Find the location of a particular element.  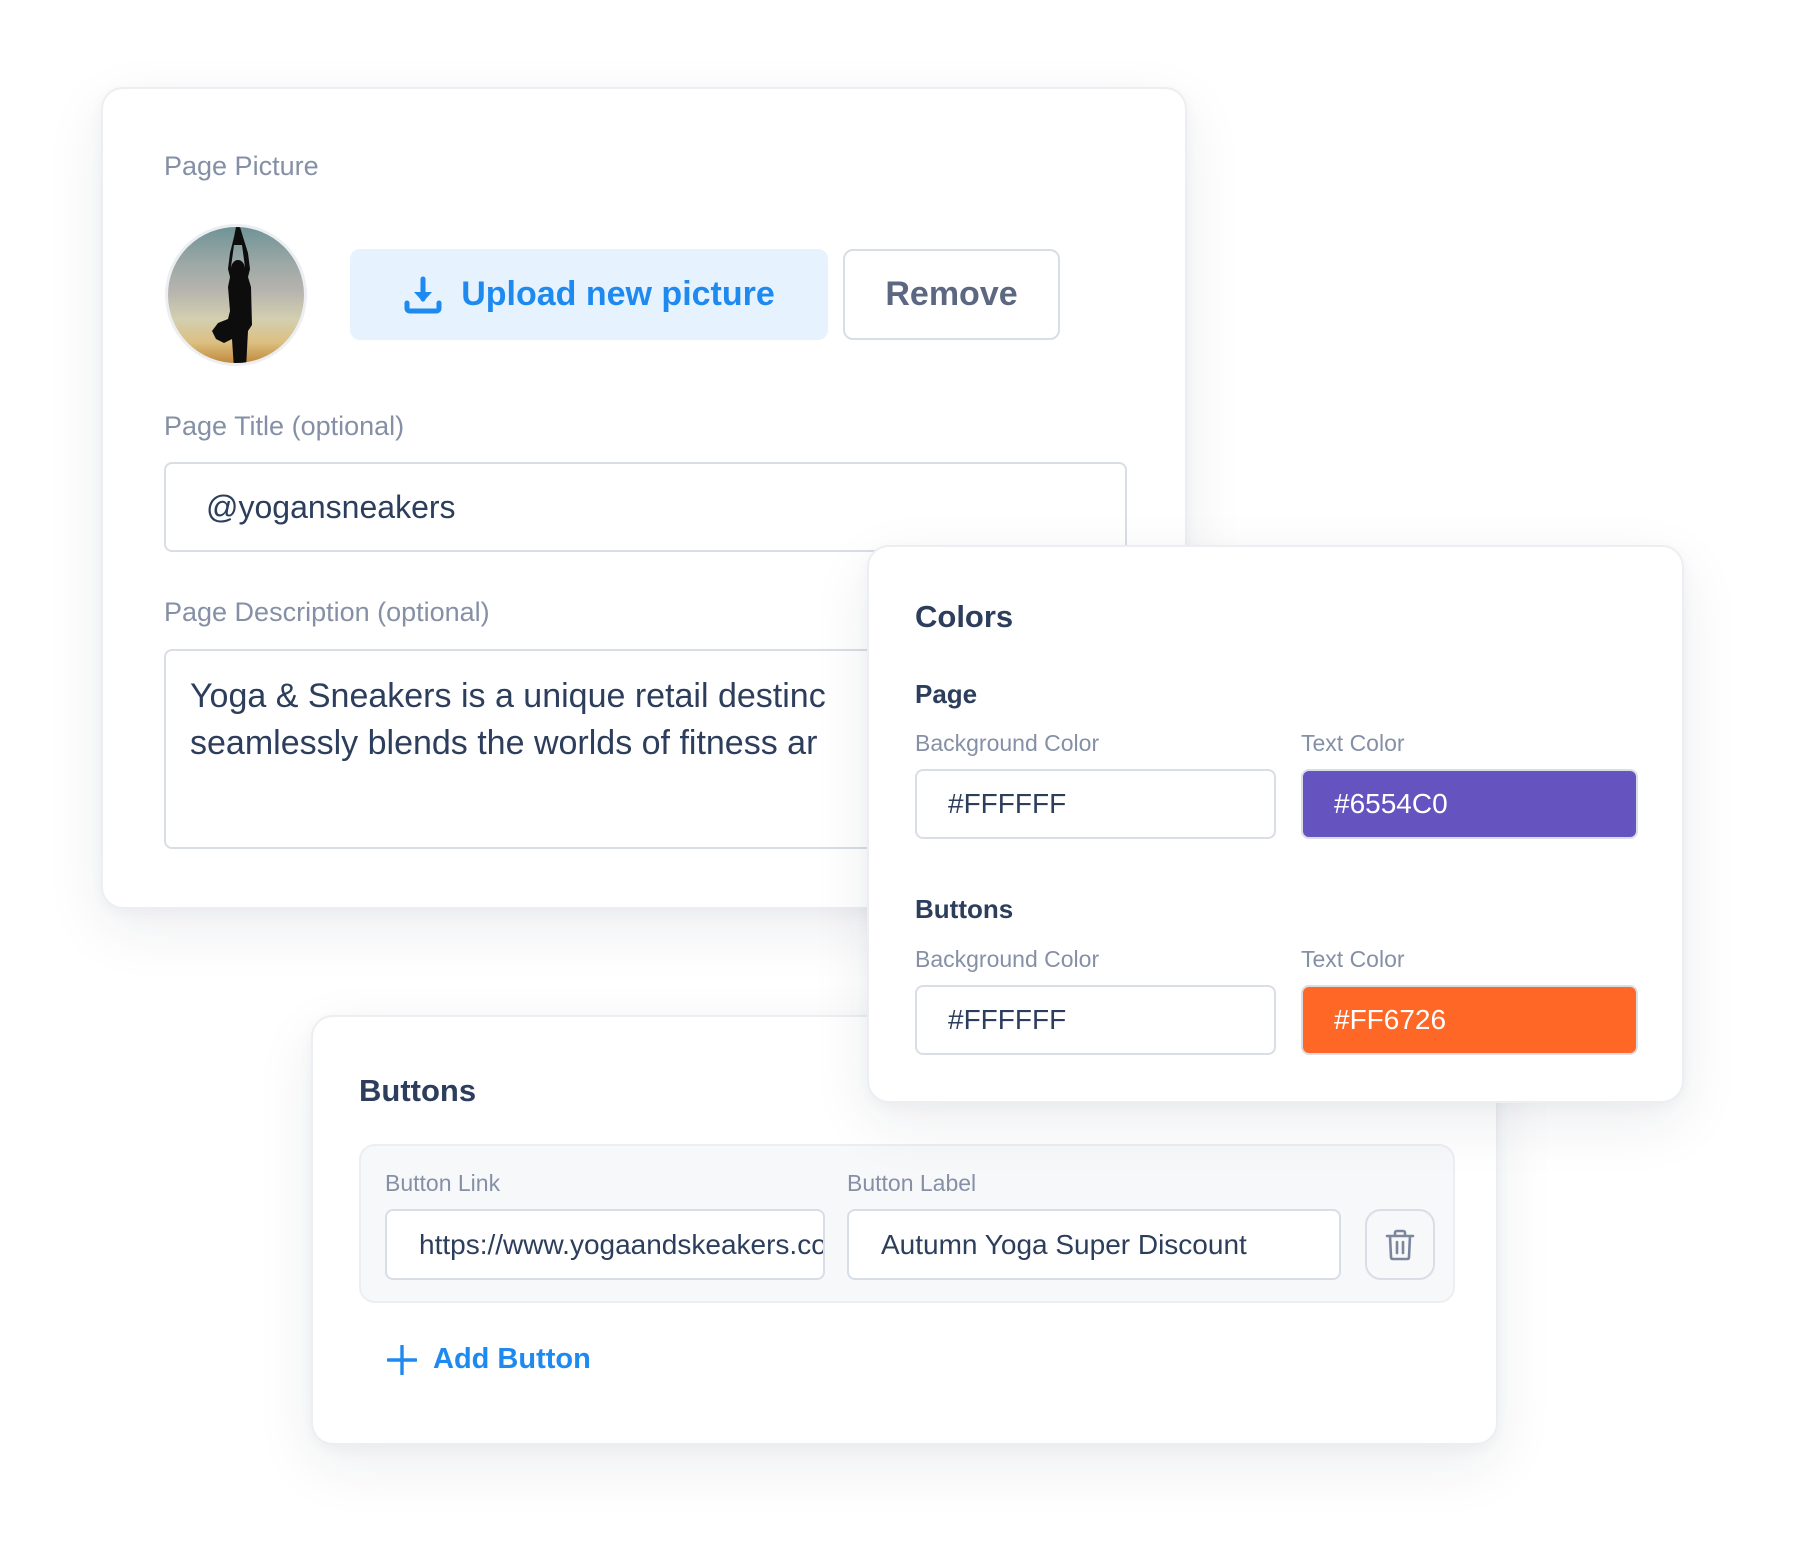

page-text-color-label: Text Color is located at coordinates (1353, 743).